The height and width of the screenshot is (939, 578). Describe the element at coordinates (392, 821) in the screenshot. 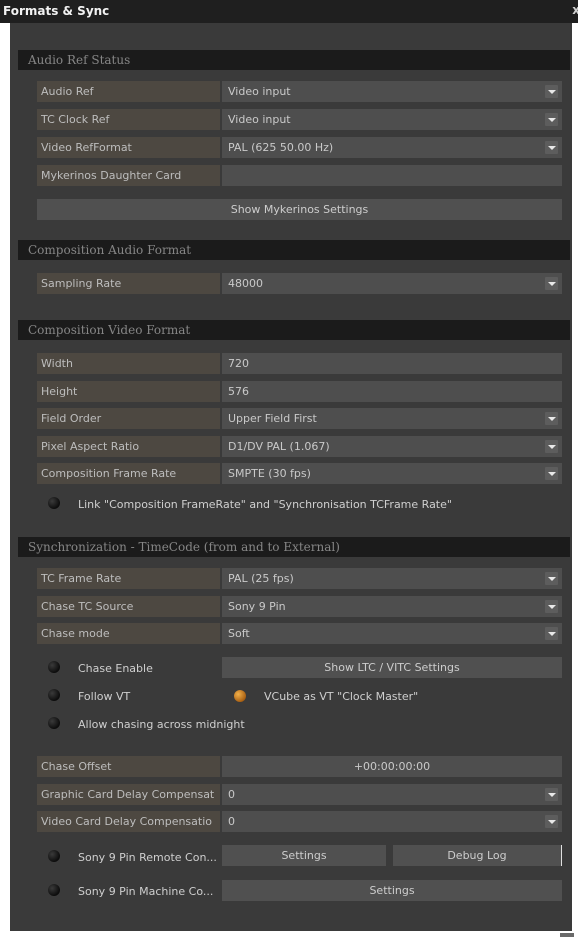

I see `video-card-delay-select: 0` at that location.